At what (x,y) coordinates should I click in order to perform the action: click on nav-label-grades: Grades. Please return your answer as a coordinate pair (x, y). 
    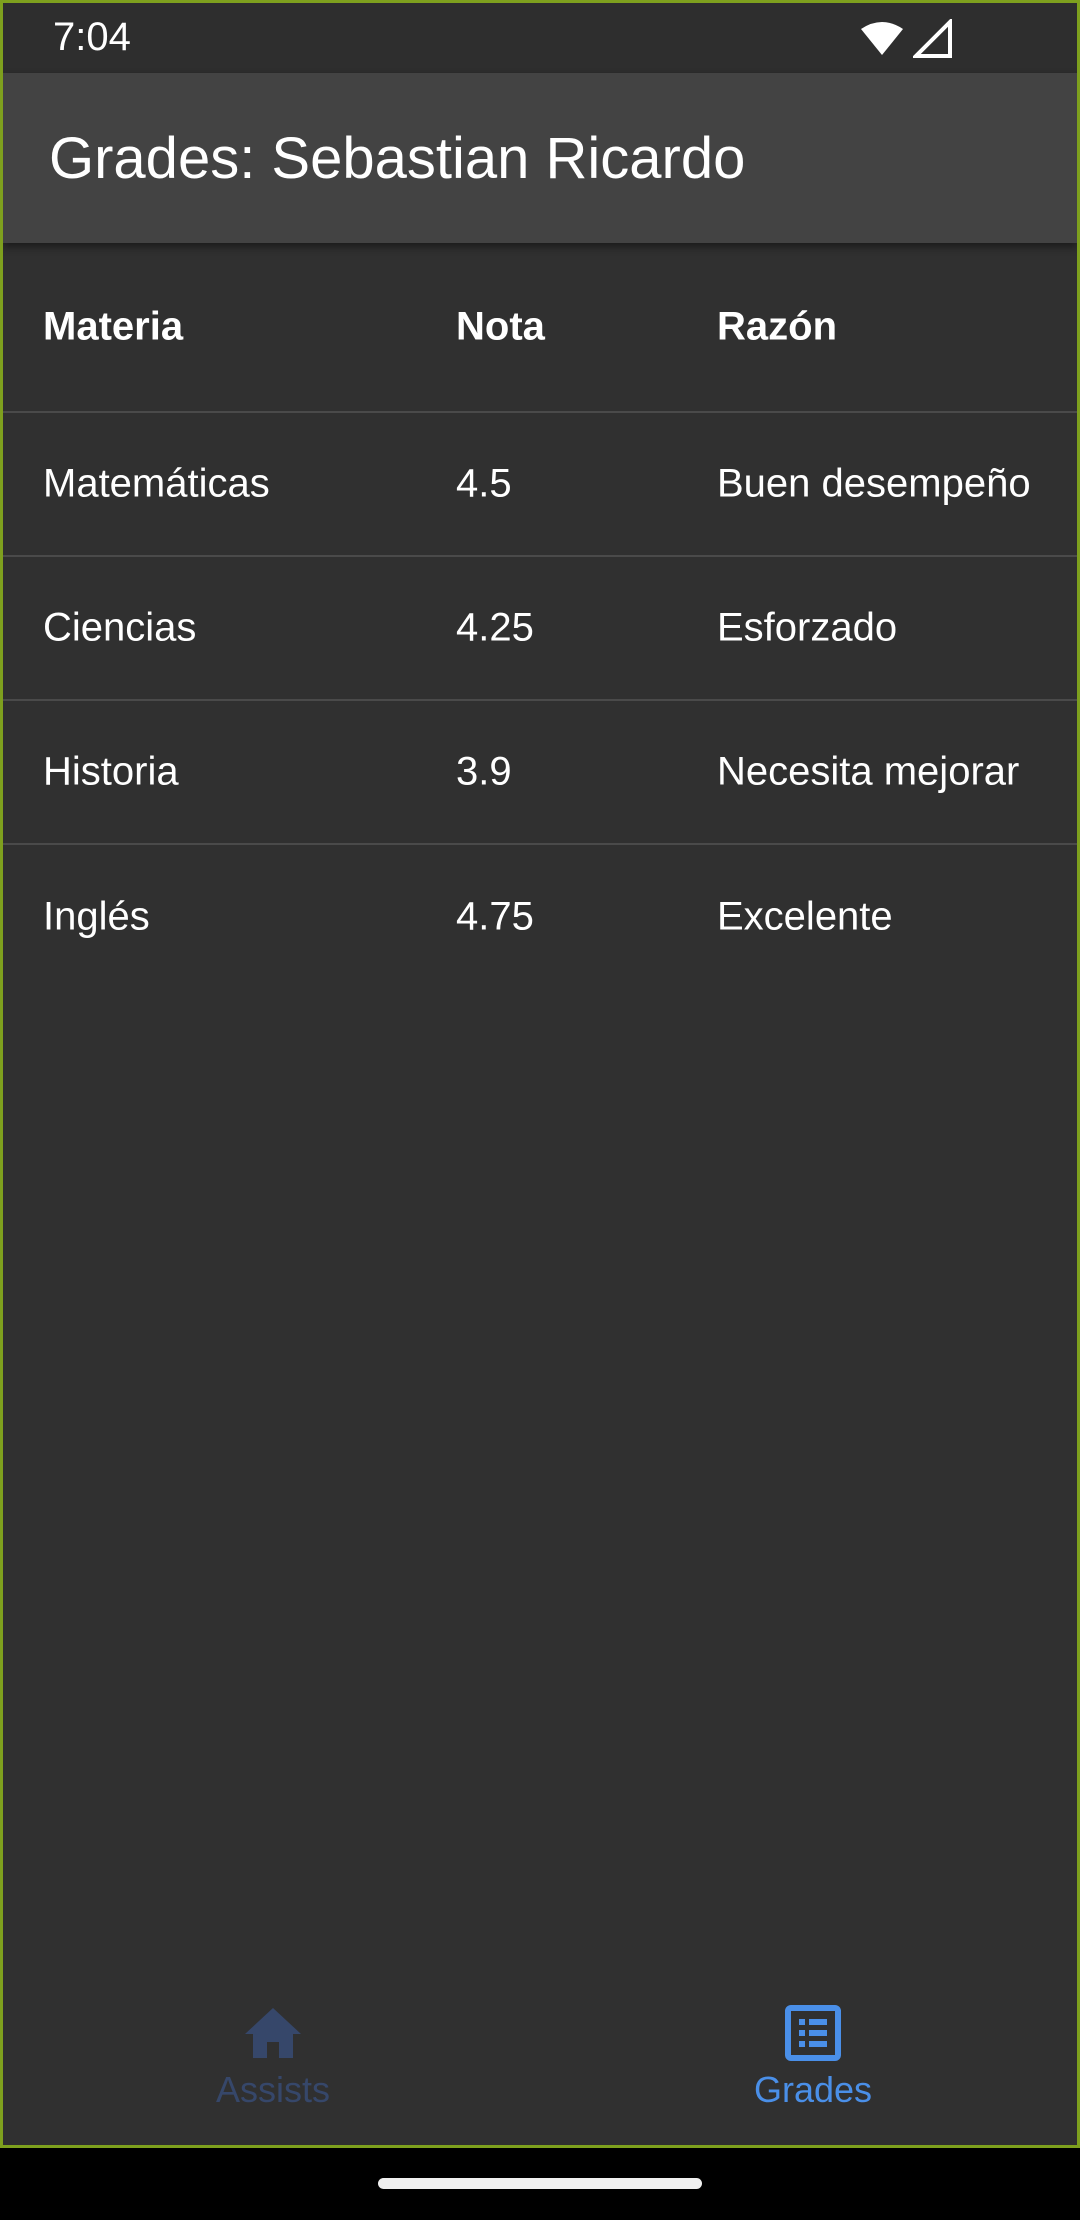
    Looking at the image, I should click on (813, 2089).